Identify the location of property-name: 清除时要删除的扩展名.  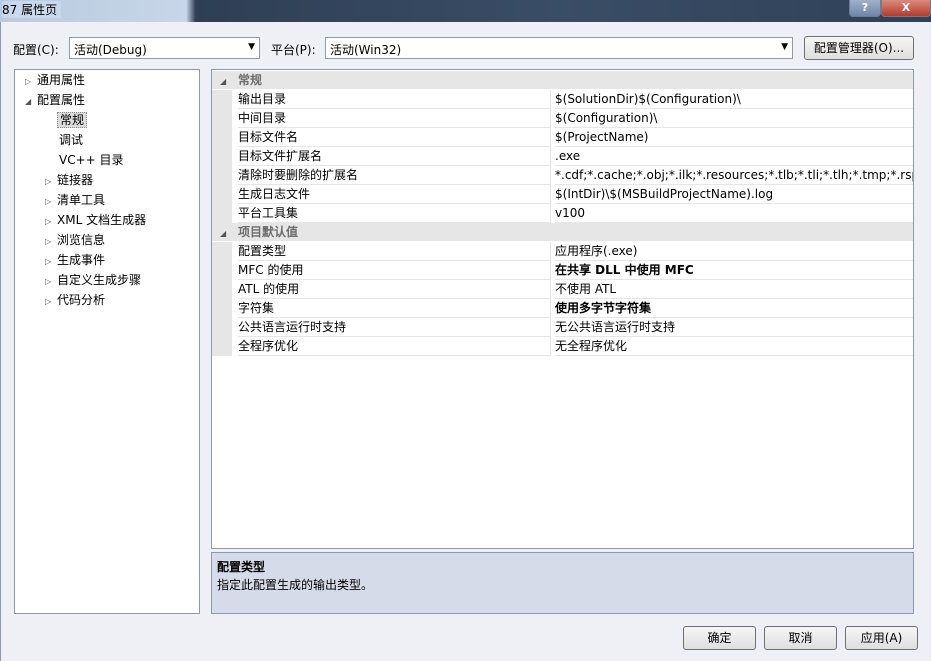
(394, 175).